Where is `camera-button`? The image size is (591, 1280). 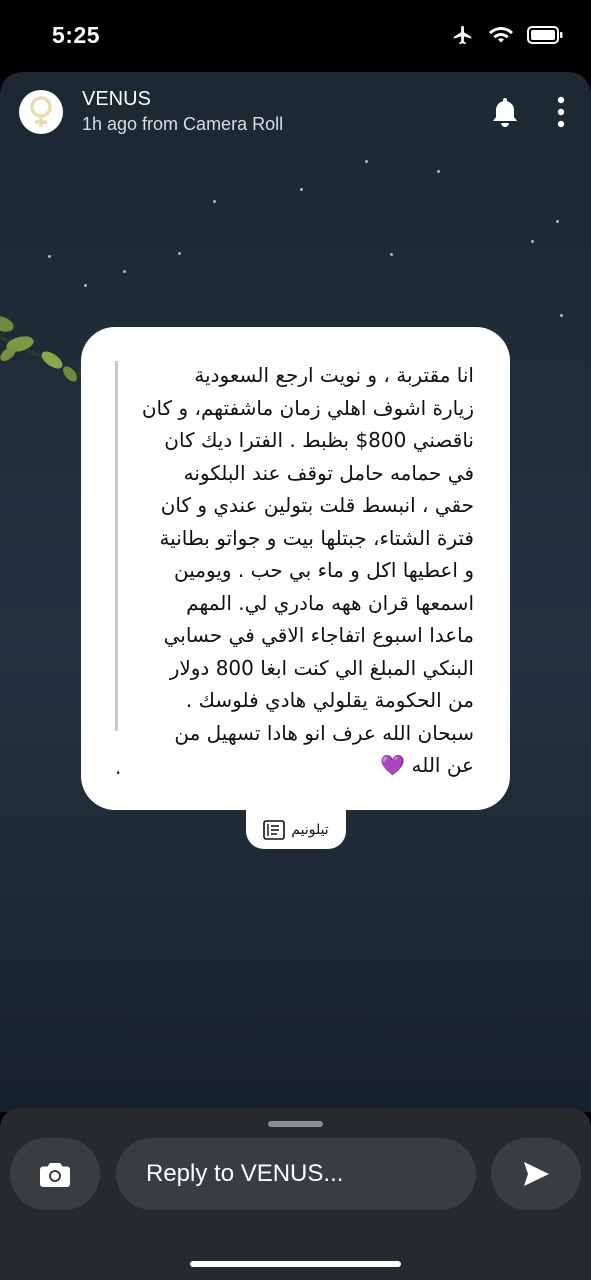
camera-button is located at coordinates (55, 1174).